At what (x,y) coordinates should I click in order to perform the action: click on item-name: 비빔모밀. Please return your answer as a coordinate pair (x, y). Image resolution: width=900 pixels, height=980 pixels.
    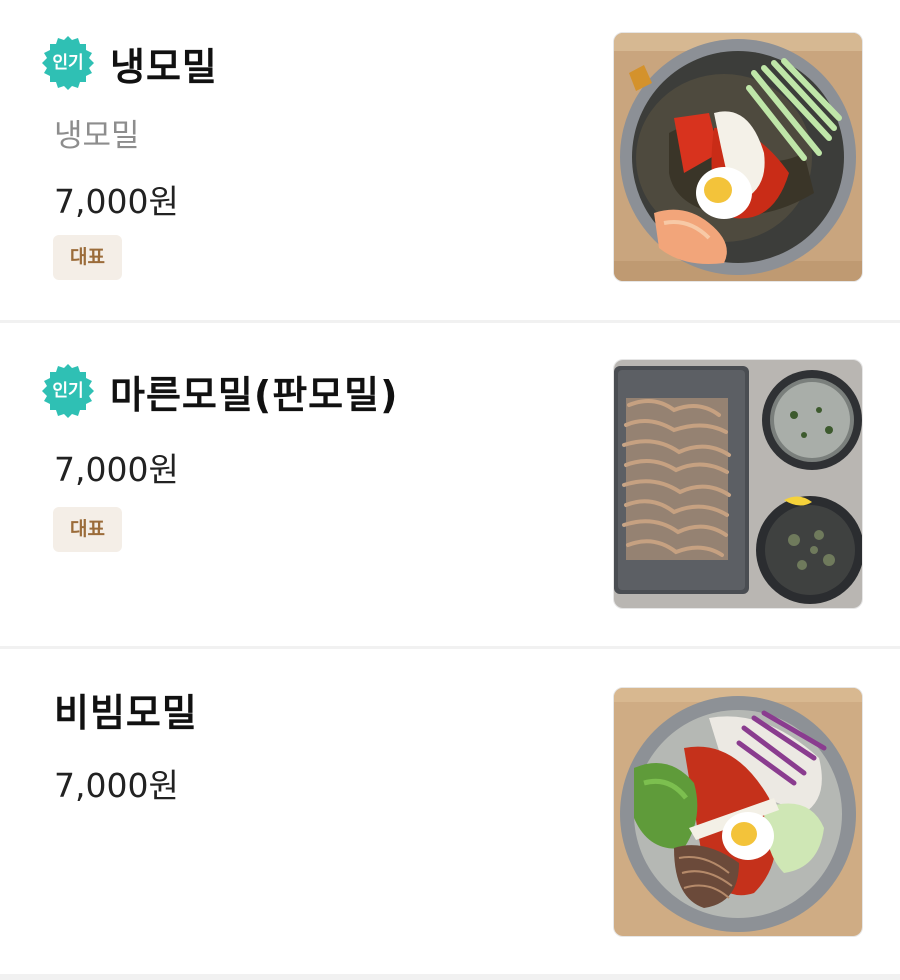
    Looking at the image, I should click on (126, 712).